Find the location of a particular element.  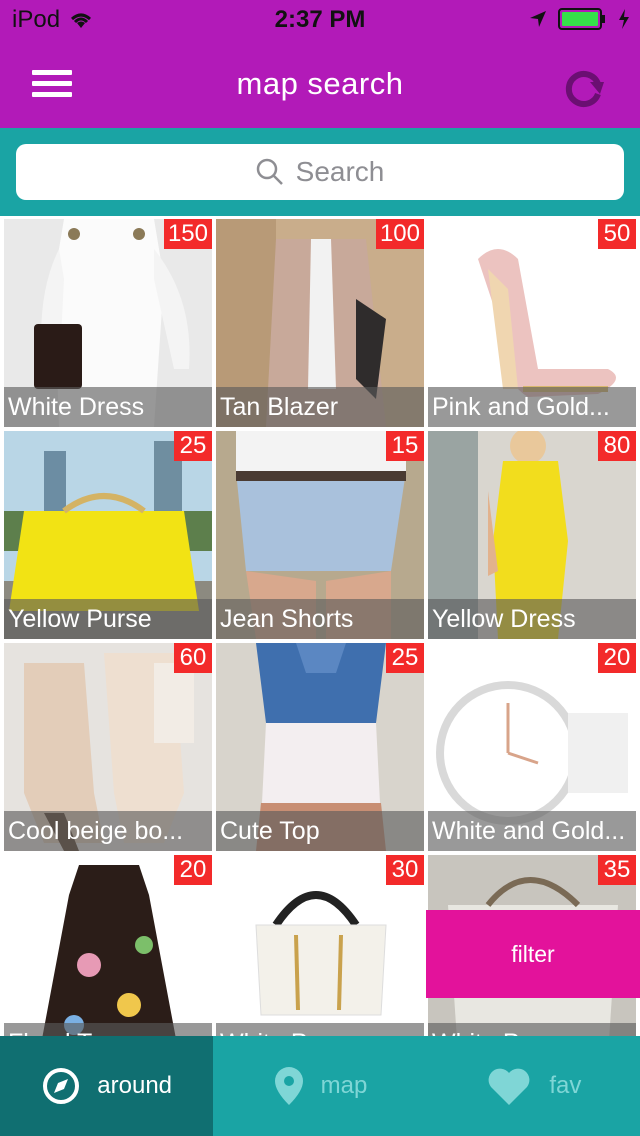

price-badge: 60 is located at coordinates (193, 658).